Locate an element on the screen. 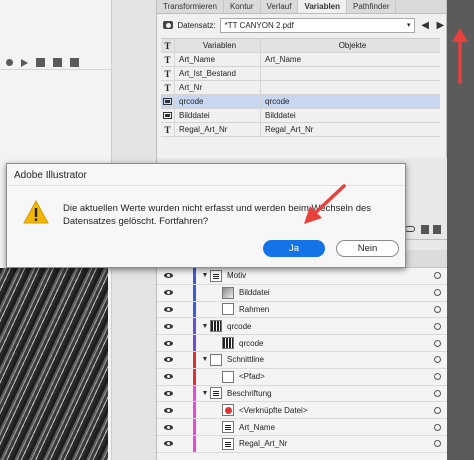 The width and height of the screenshot is (474, 460). table-row: T Art_Nr is located at coordinates (300, 88).